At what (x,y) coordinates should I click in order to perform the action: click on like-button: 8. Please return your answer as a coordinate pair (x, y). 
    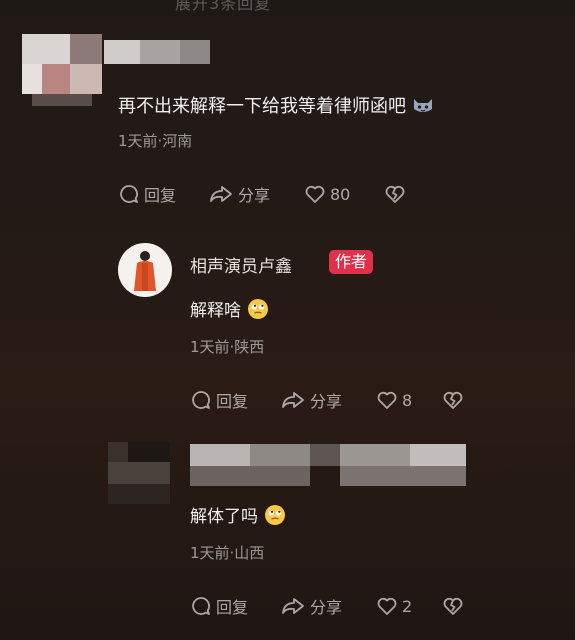
    Looking at the image, I should click on (404, 400).